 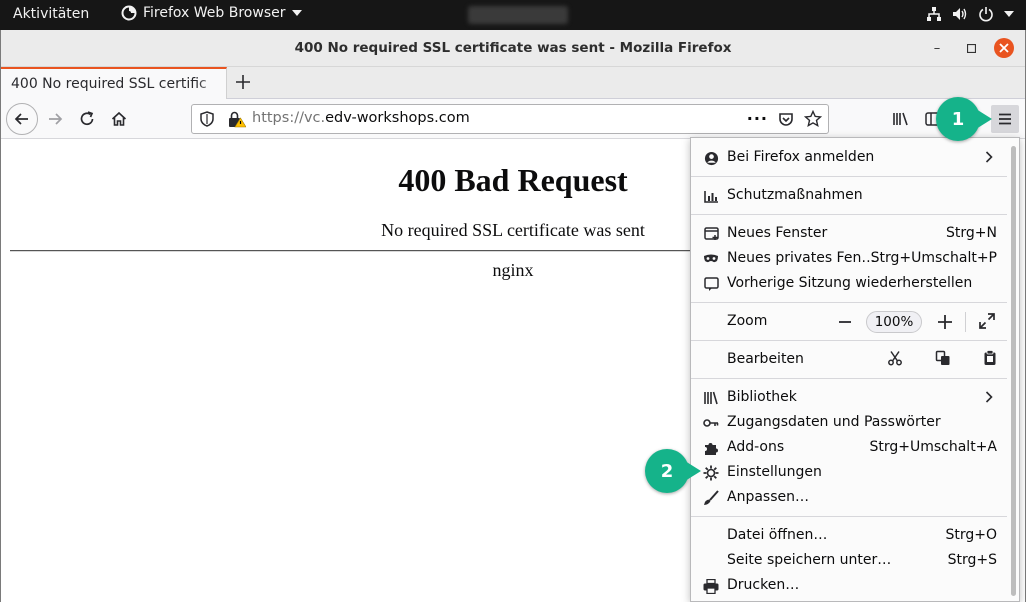 What do you see at coordinates (970, 14) in the screenshot?
I see `system-tray` at bounding box center [970, 14].